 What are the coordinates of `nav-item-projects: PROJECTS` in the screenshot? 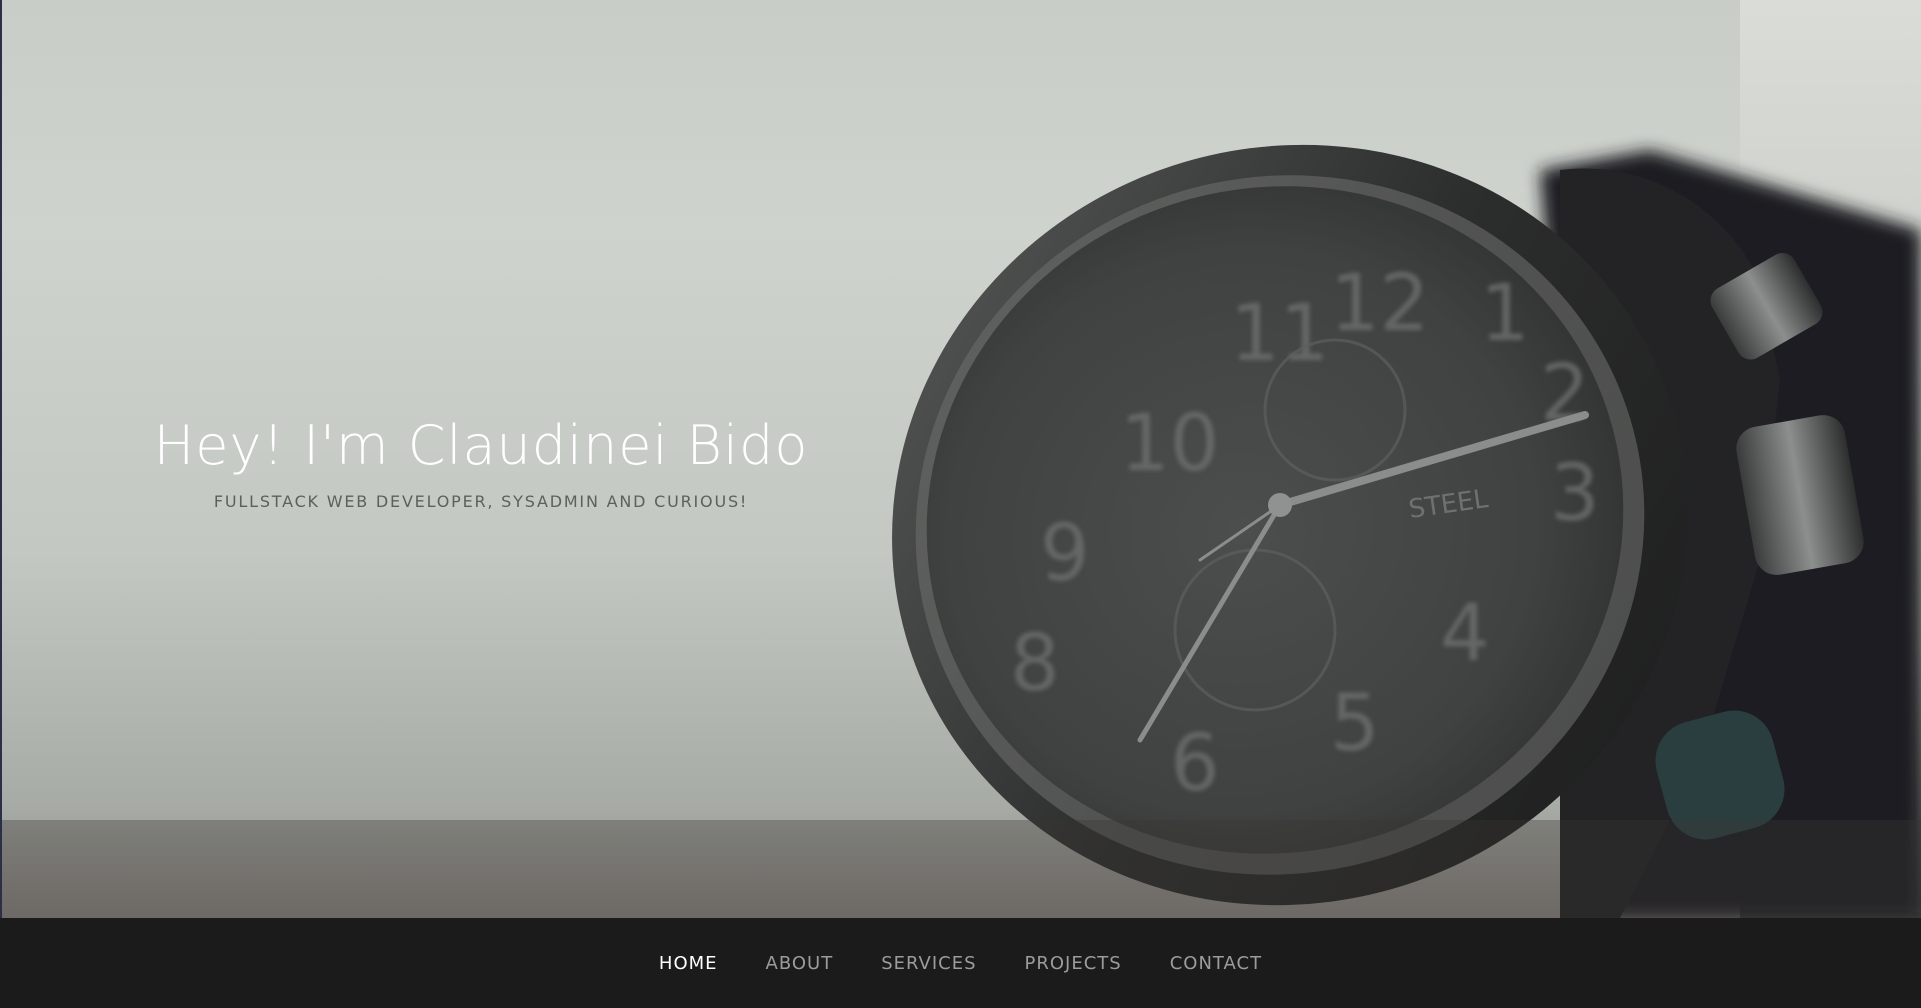 It's located at (1073, 963).